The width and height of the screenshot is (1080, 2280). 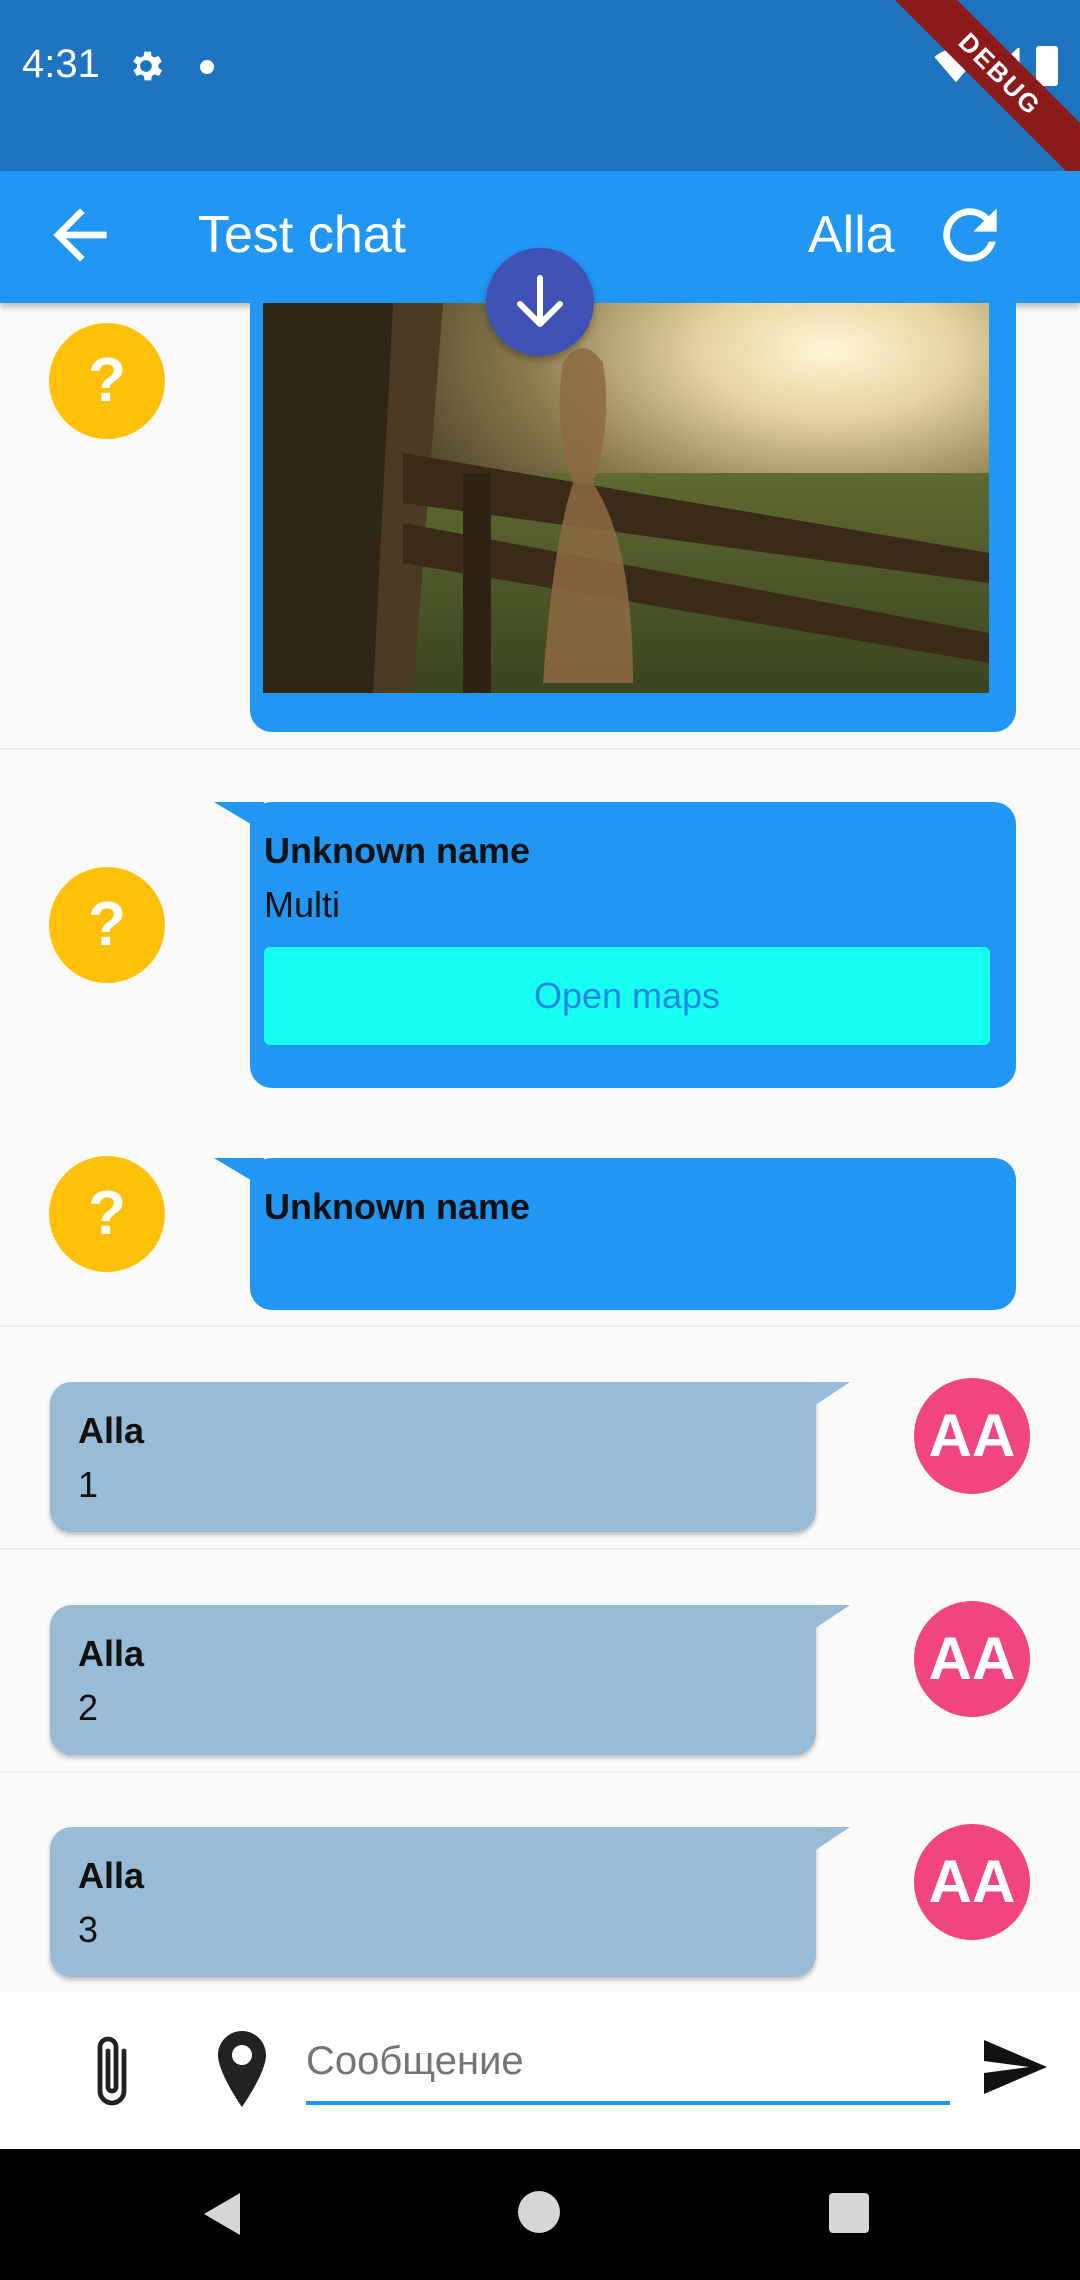 I want to click on message-photo, so click(x=626, y=498).